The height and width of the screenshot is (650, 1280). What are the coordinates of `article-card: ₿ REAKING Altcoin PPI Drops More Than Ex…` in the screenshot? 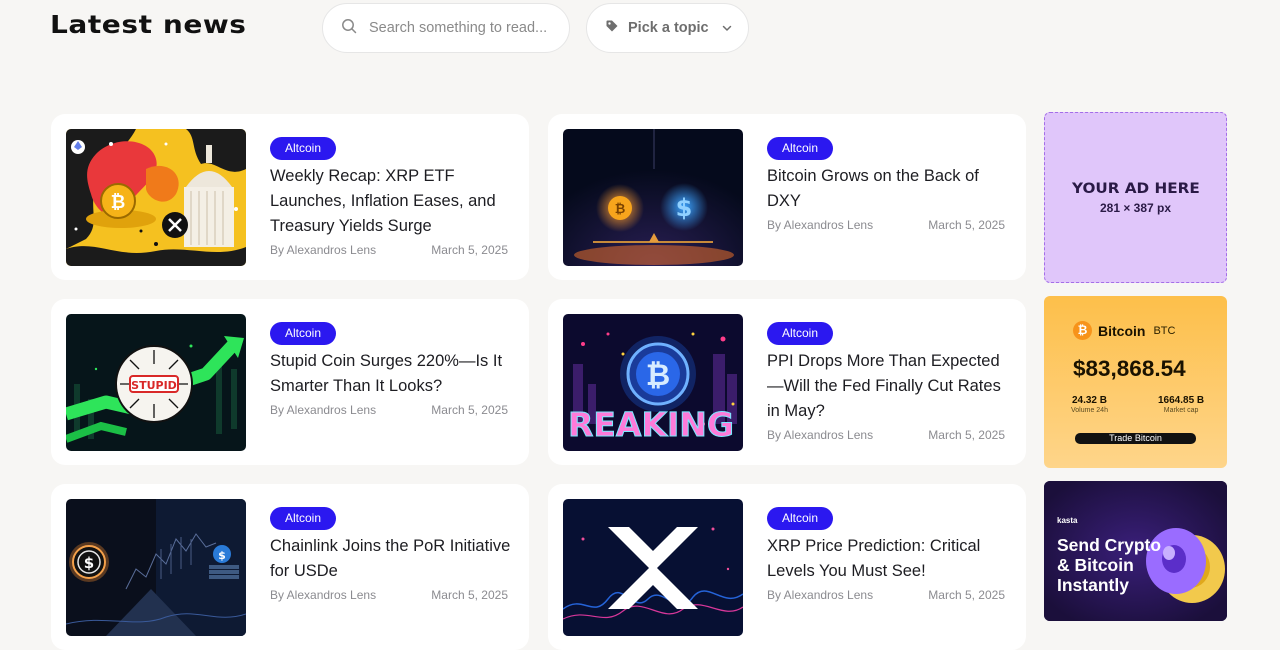 It's located at (787, 382).